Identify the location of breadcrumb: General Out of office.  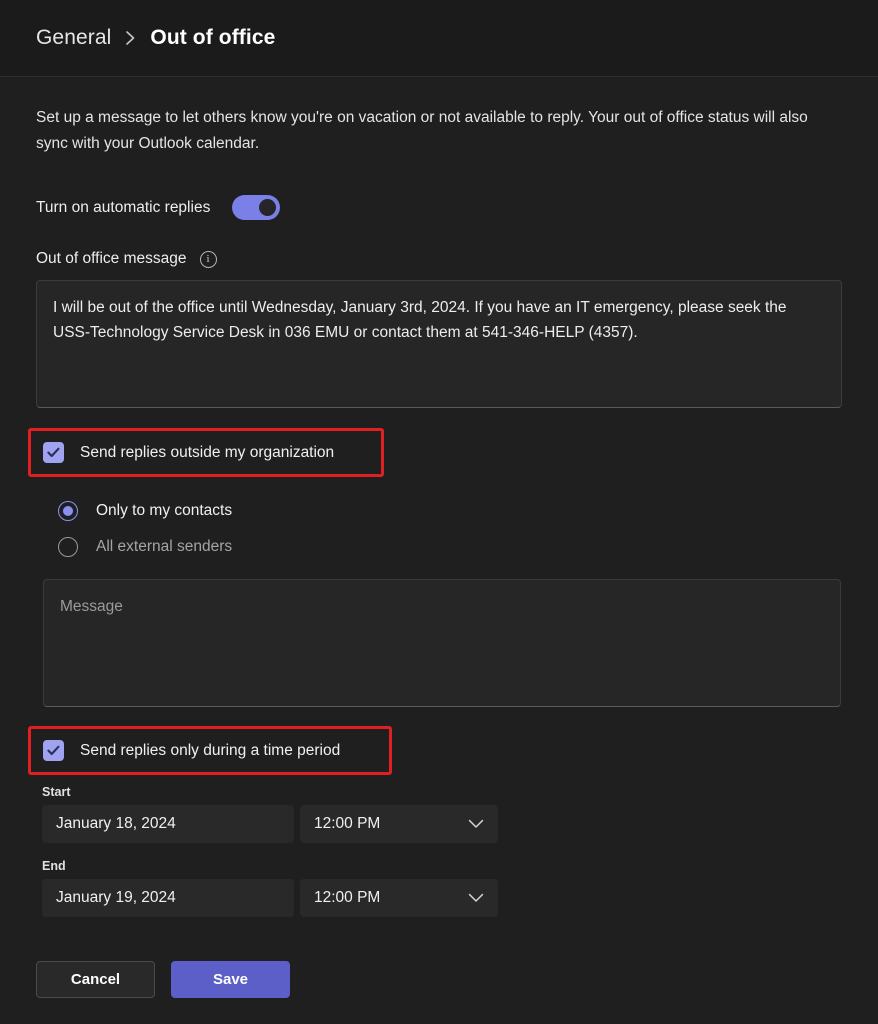
(155, 38).